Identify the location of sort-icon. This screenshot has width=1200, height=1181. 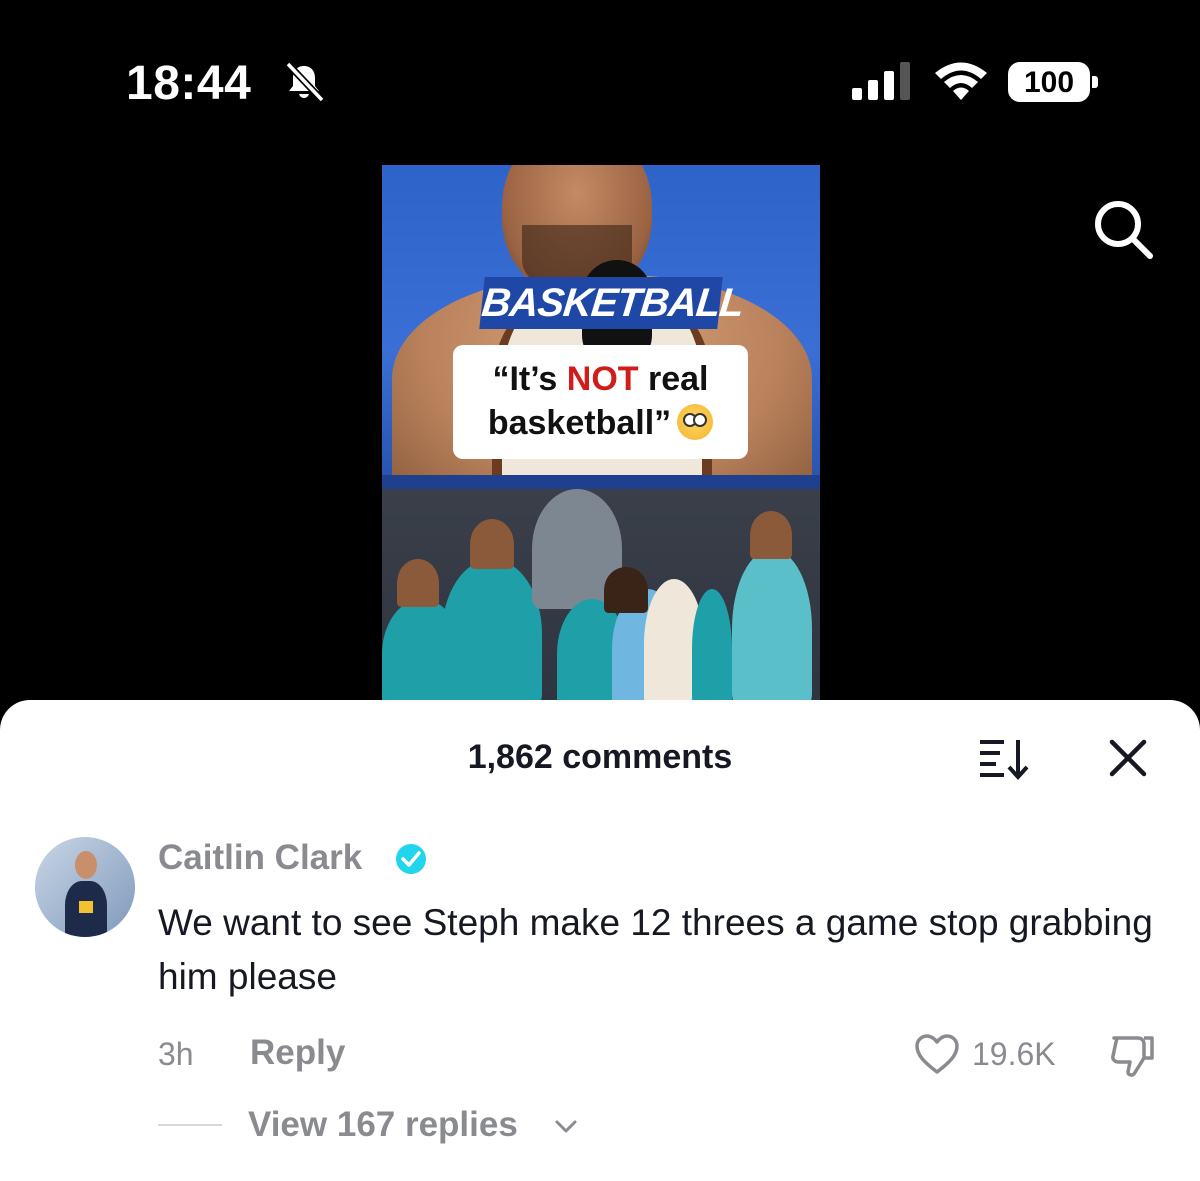
(1006, 758).